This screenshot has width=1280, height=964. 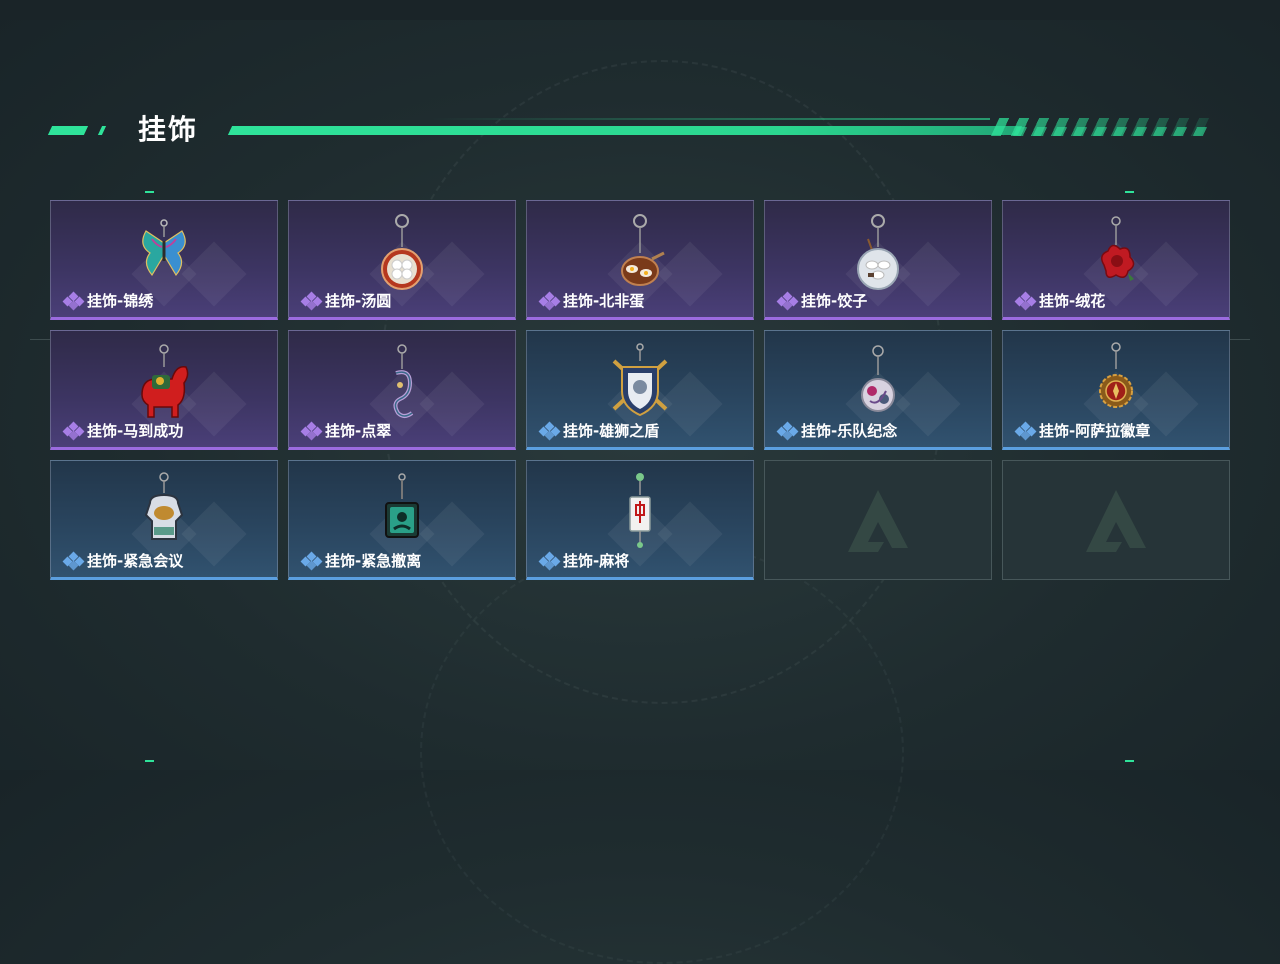 What do you see at coordinates (611, 431) in the screenshot?
I see `item-name: 挂饰-雄狮之盾` at bounding box center [611, 431].